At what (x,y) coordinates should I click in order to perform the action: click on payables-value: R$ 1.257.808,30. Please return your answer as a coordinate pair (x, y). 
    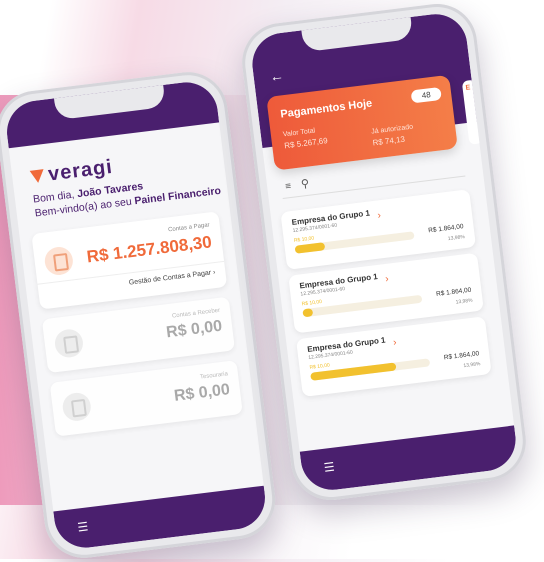
    Looking at the image, I should click on (149, 249).